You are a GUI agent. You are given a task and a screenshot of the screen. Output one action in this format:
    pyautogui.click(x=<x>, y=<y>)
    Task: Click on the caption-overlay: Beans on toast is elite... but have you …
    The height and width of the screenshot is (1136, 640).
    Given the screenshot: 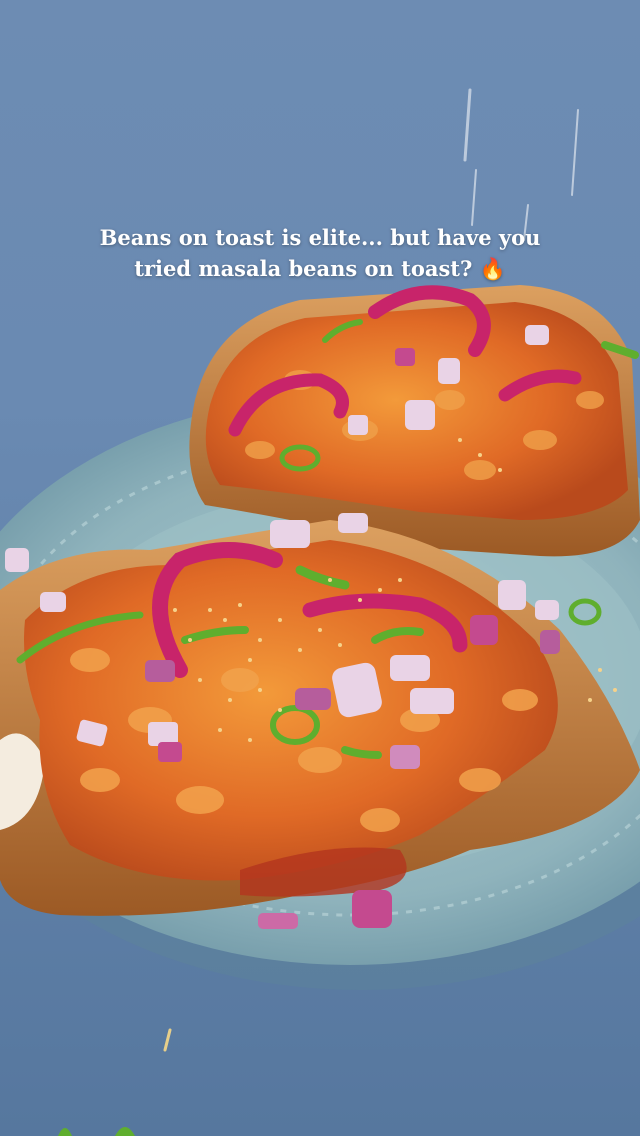 What is the action you would take?
    pyautogui.click(x=320, y=253)
    